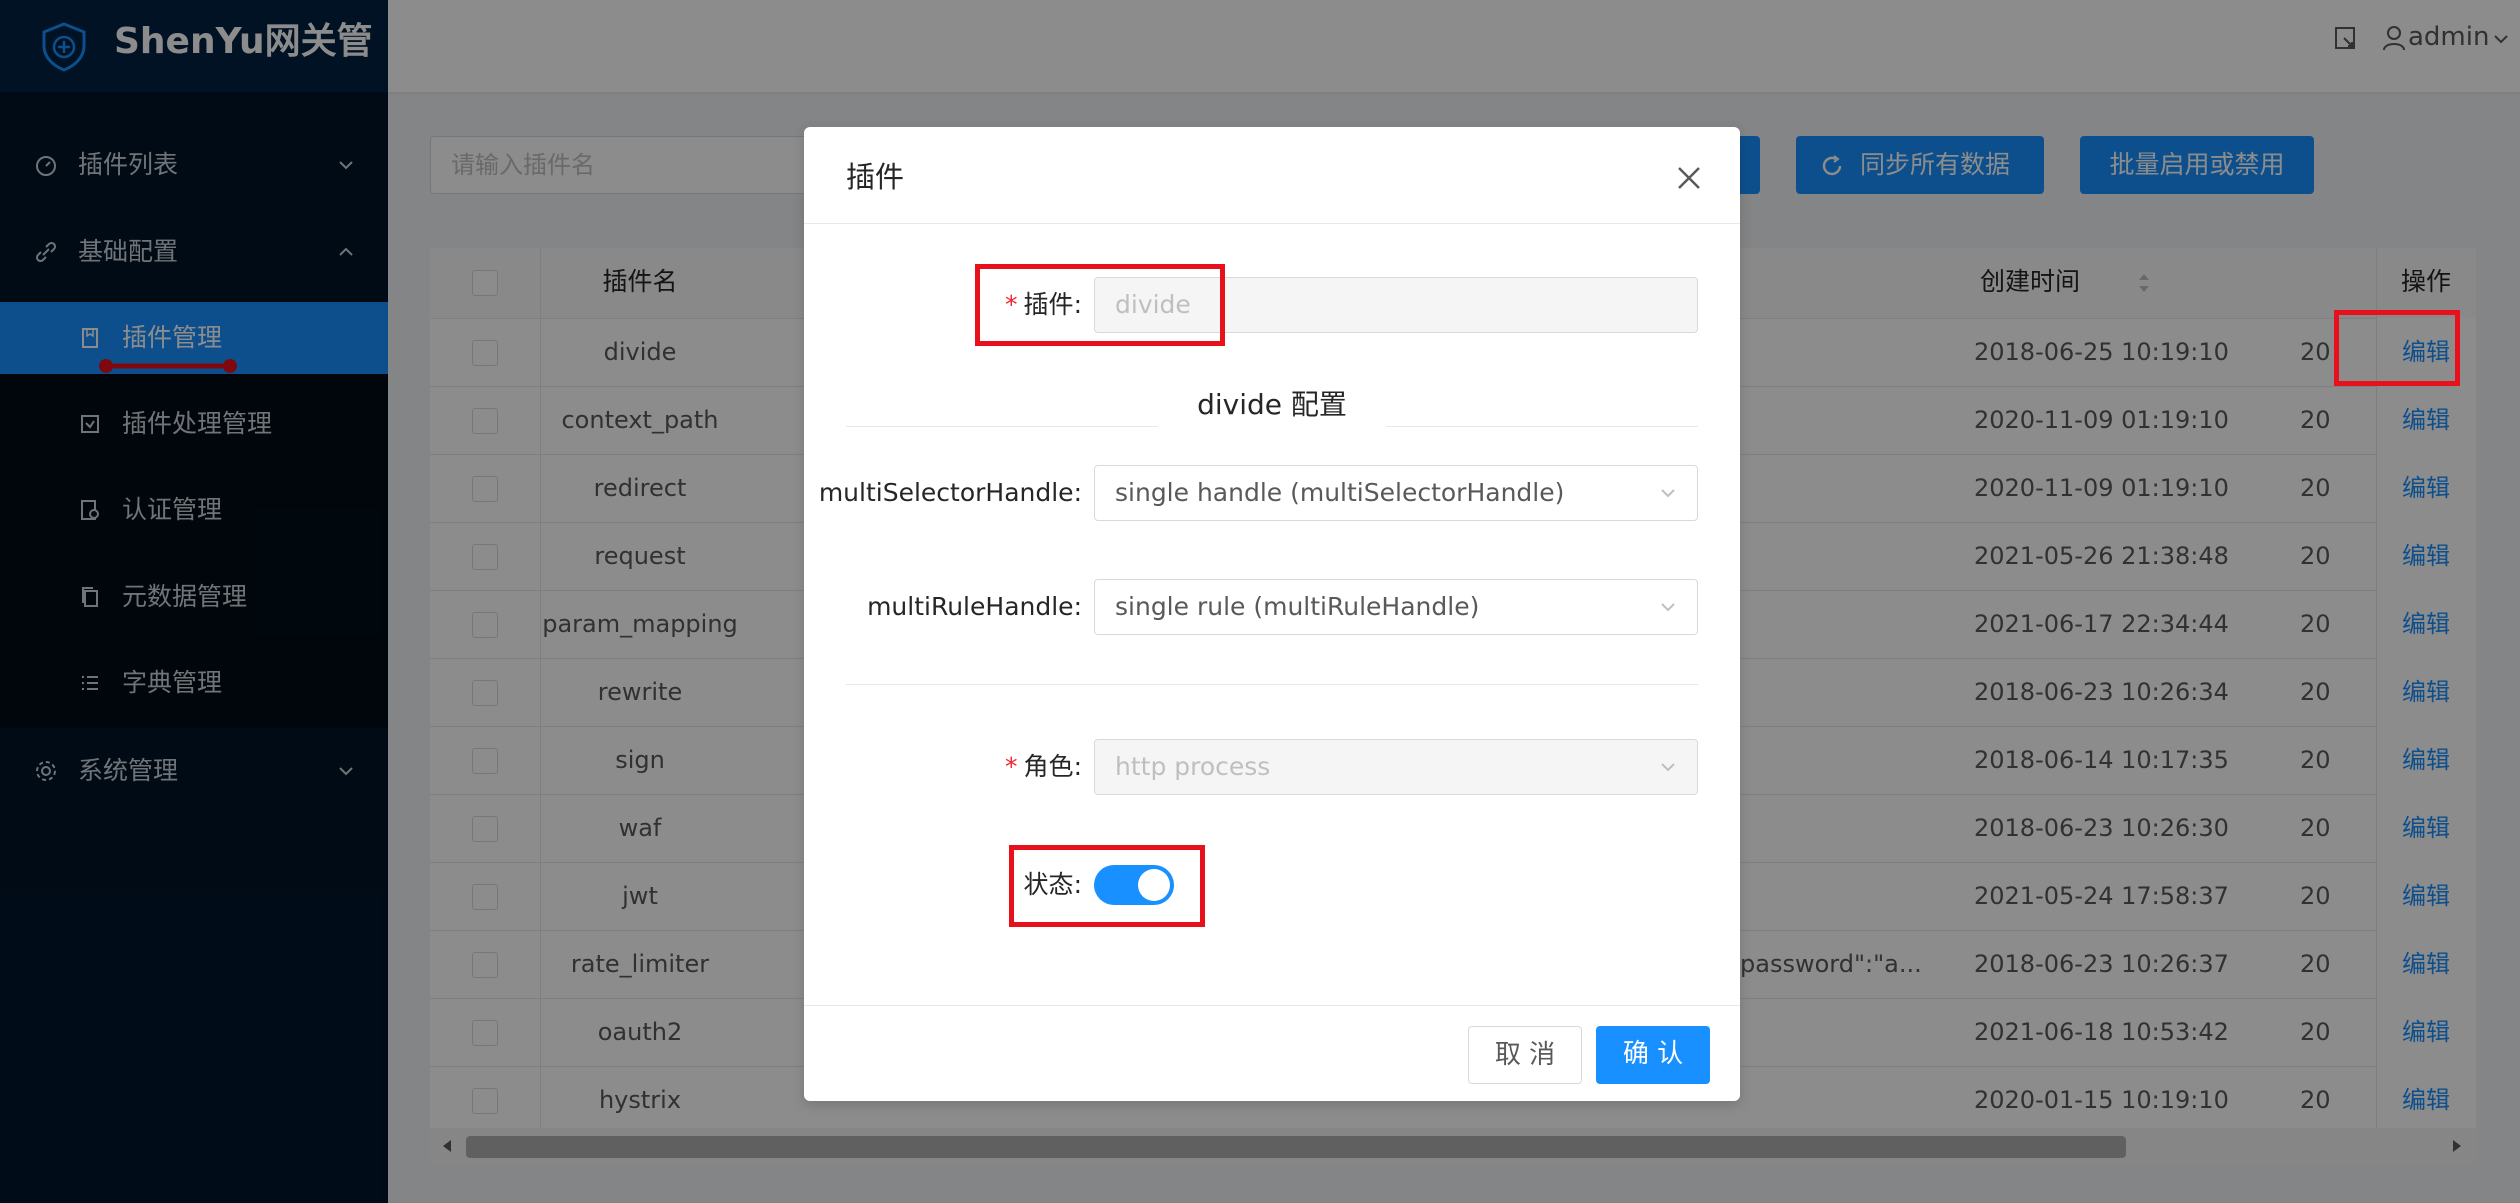  I want to click on annotation-box-plugin, so click(1100, 305).